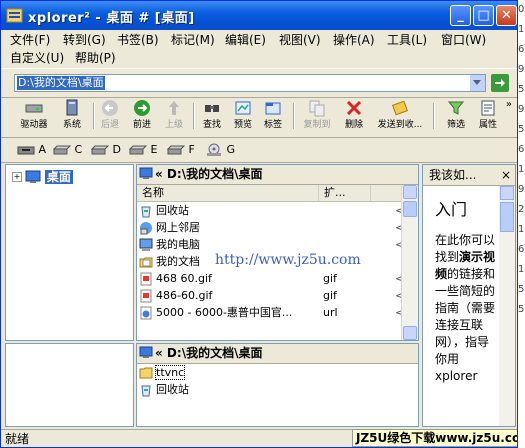 This screenshot has width=525, height=448. I want to click on menu-customize: 自定义(U), so click(37, 58).